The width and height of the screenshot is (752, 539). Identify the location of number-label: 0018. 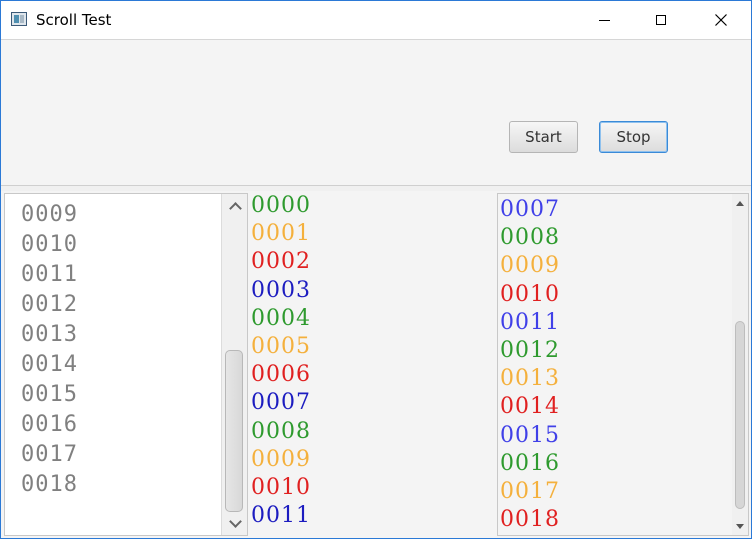
(530, 520).